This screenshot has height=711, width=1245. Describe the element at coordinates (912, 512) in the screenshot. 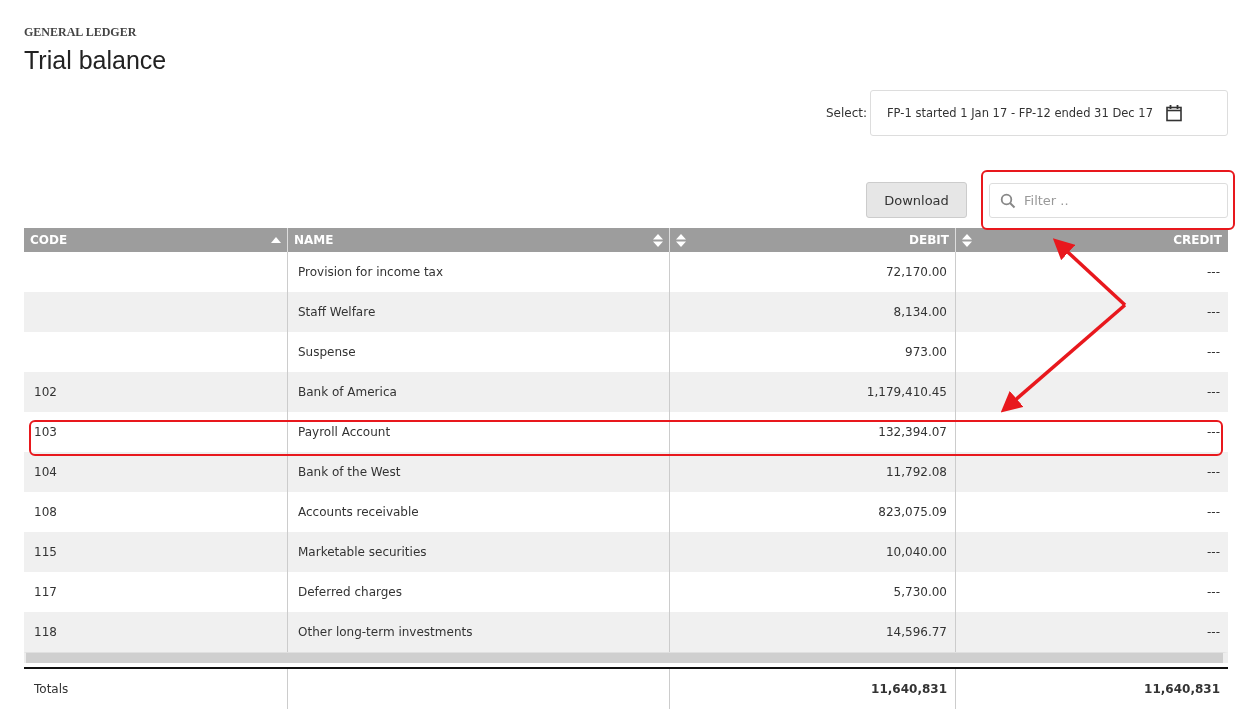

I see `table-cell: 823,075.09` at that location.